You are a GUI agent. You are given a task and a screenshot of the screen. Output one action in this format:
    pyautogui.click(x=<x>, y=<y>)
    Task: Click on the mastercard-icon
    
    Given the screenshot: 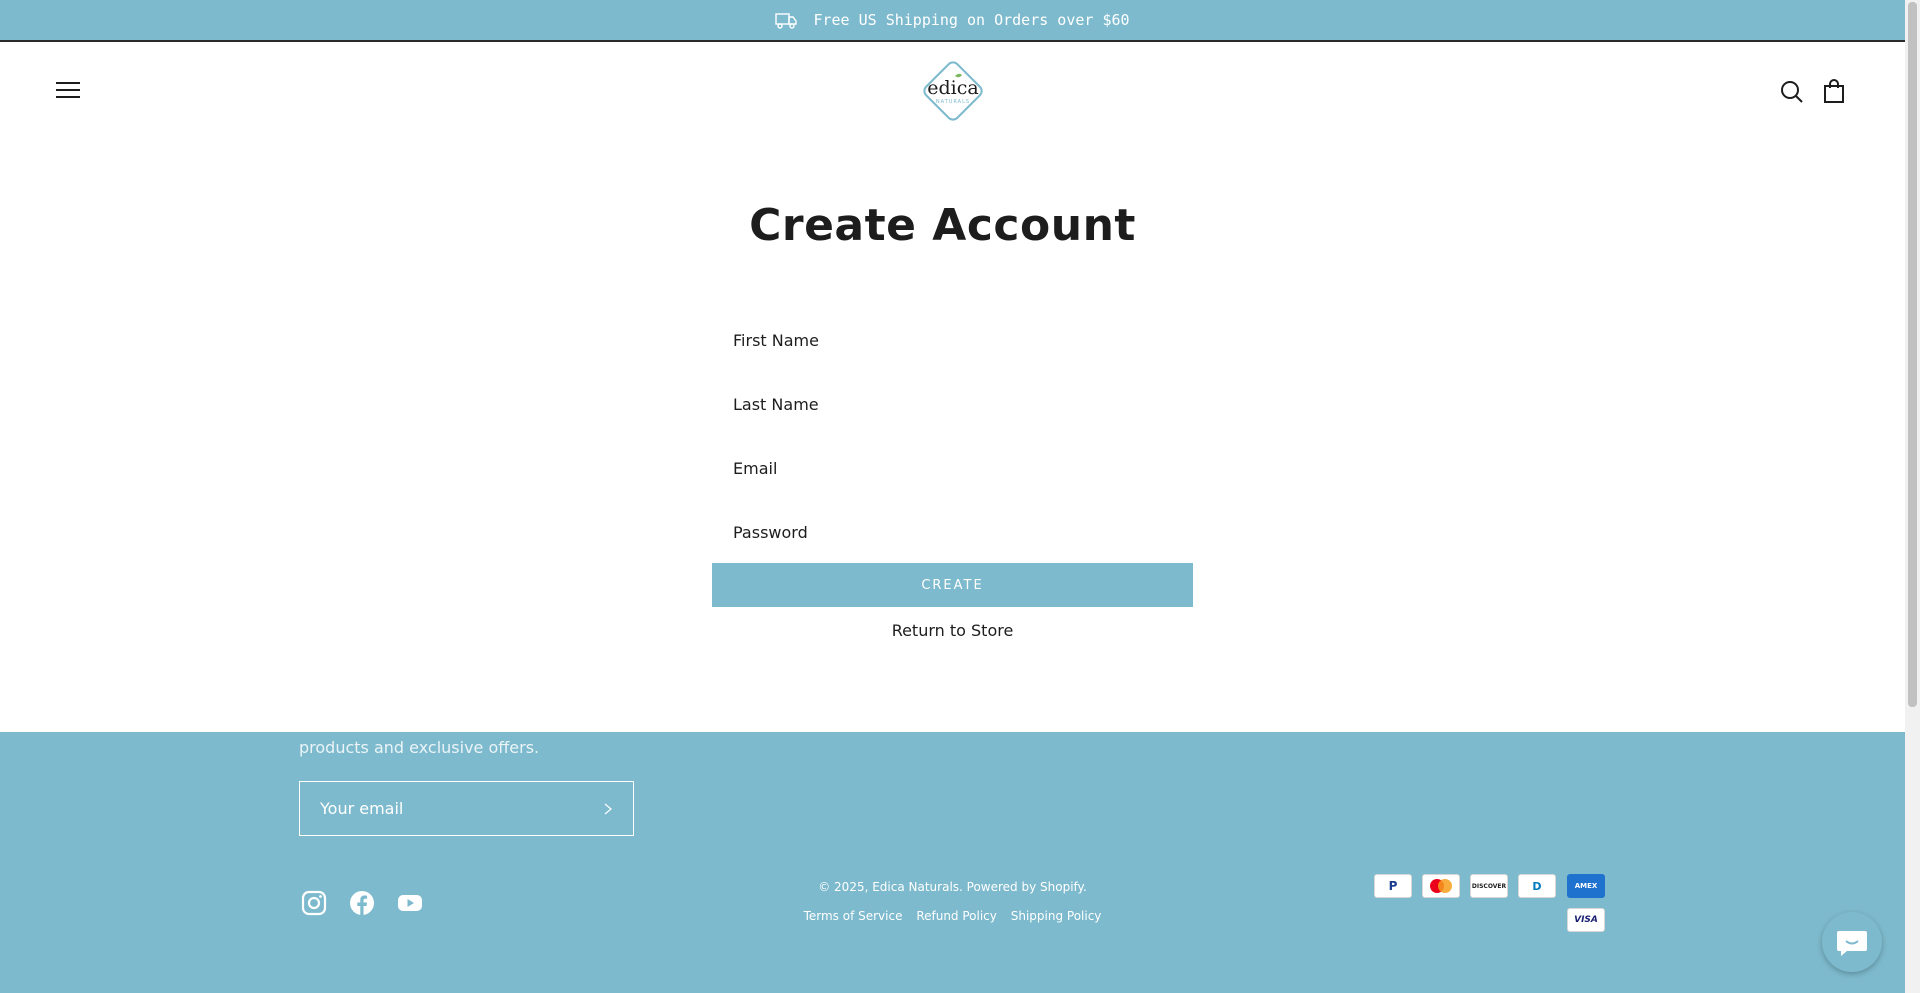 What is the action you would take?
    pyautogui.click(x=1441, y=886)
    